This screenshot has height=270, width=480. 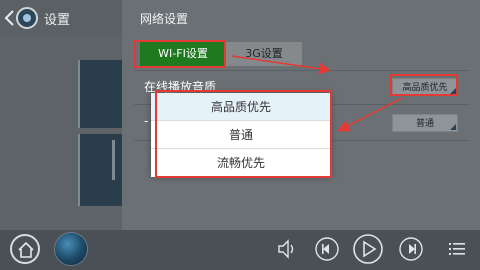 I want to click on quality-dropdown: 高品质优先 普通 流畅优先, so click(x=241, y=135).